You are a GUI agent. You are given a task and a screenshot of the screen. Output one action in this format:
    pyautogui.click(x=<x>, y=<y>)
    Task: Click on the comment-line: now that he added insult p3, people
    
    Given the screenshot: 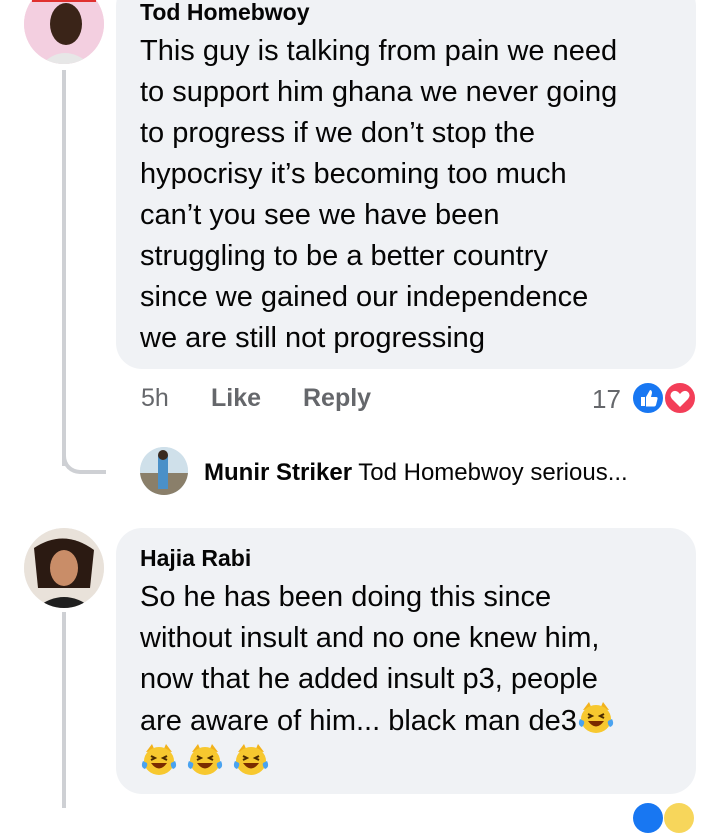 What is the action you would take?
    pyautogui.click(x=369, y=679)
    